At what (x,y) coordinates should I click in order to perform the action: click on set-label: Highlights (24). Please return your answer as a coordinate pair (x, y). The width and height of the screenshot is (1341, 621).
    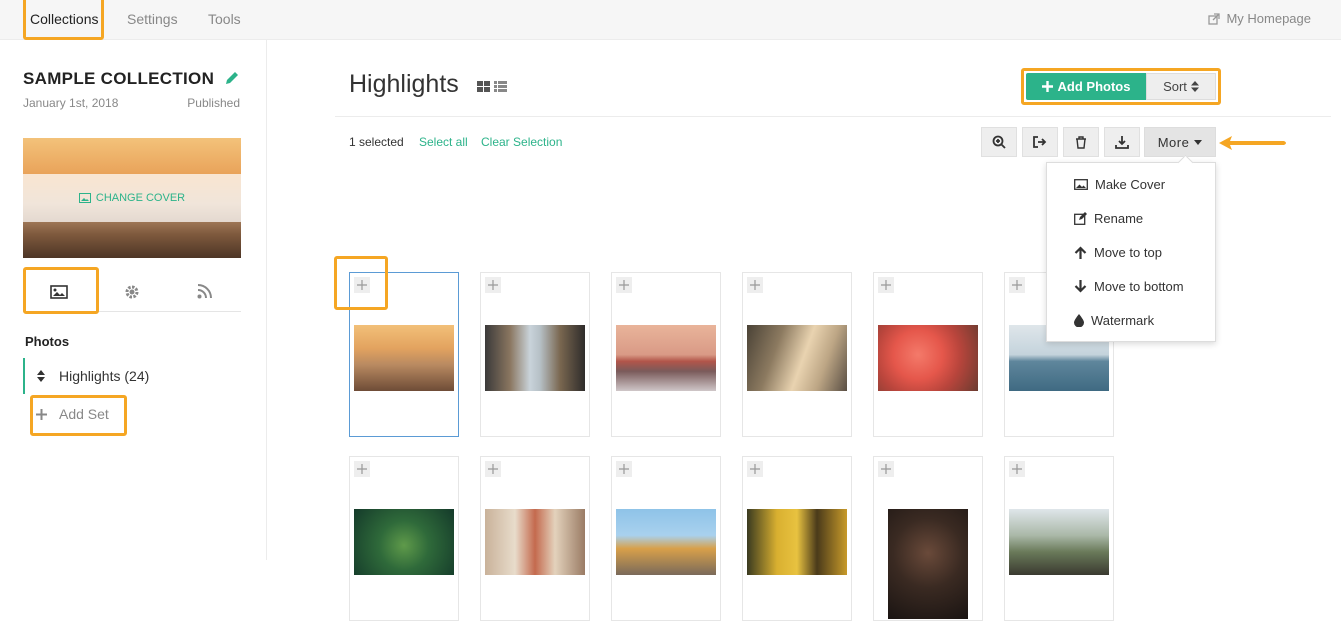
    Looking at the image, I should click on (104, 376).